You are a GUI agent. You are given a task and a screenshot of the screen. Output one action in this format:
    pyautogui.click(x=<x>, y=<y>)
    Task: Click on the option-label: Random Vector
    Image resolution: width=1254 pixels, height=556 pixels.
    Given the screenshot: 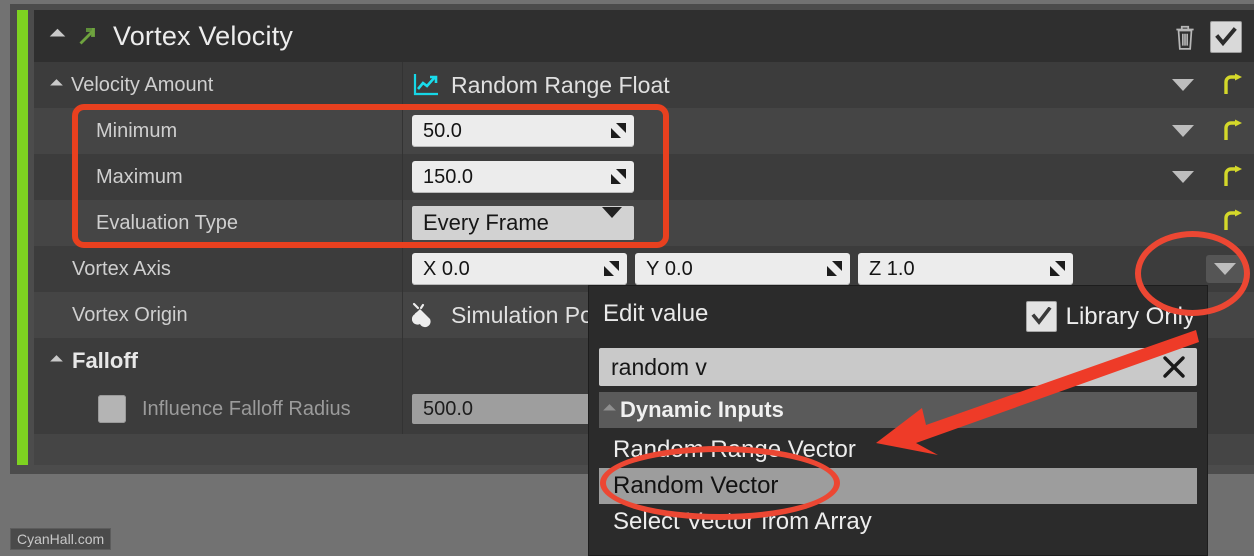 What is the action you would take?
    pyautogui.click(x=696, y=485)
    